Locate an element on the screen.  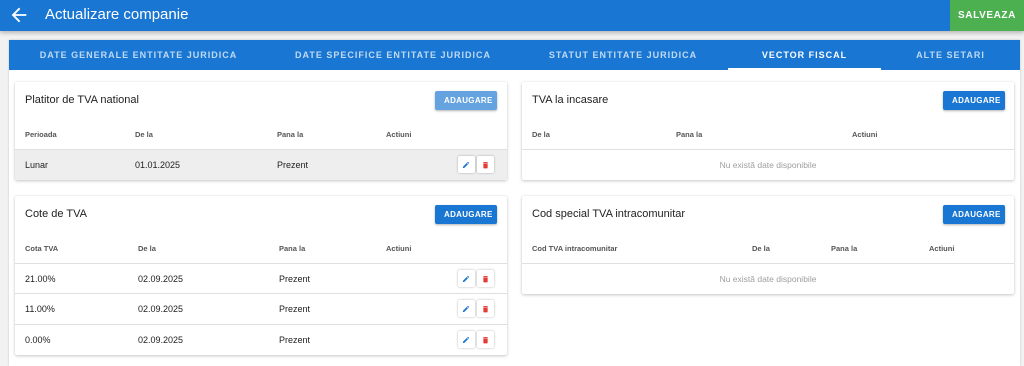
tab-date-specifice: DATE SPECIFICE ENTITATE JURIDICA is located at coordinates (393, 55).